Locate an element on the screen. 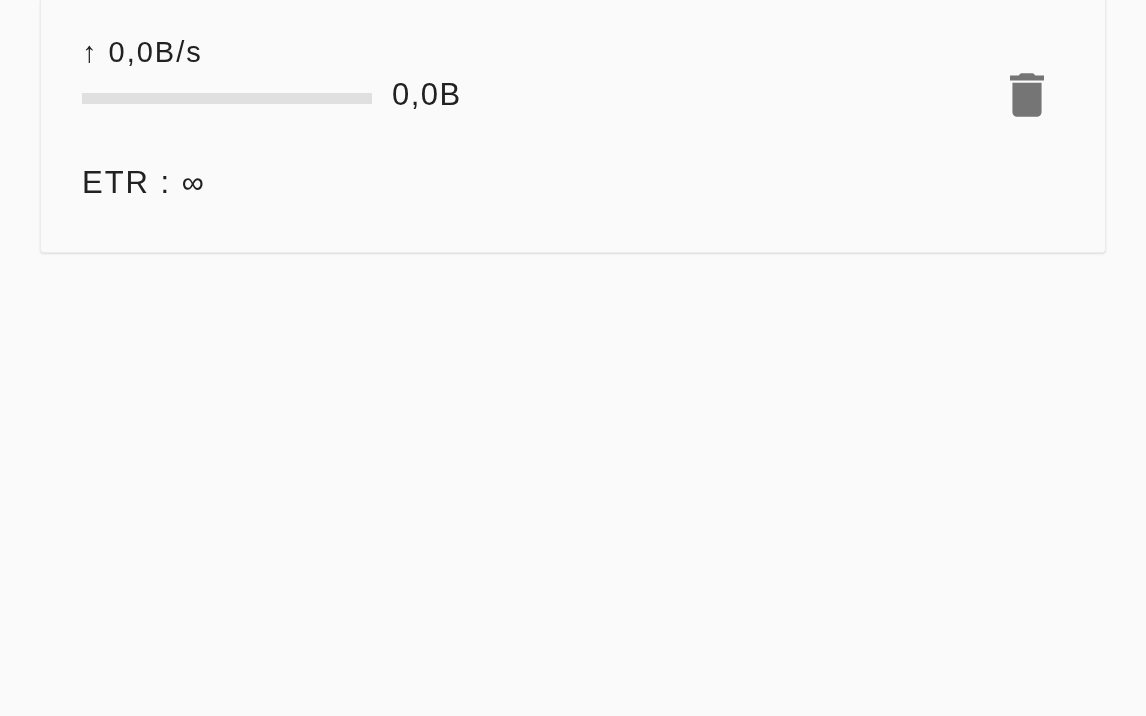 Image resolution: width=1146 pixels, height=716 pixels. trash-icon is located at coordinates (1027, 95).